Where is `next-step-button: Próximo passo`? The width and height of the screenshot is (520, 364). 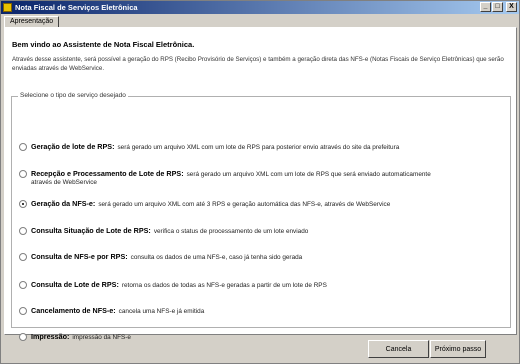
next-step-button: Próximo passo is located at coordinates (458, 349).